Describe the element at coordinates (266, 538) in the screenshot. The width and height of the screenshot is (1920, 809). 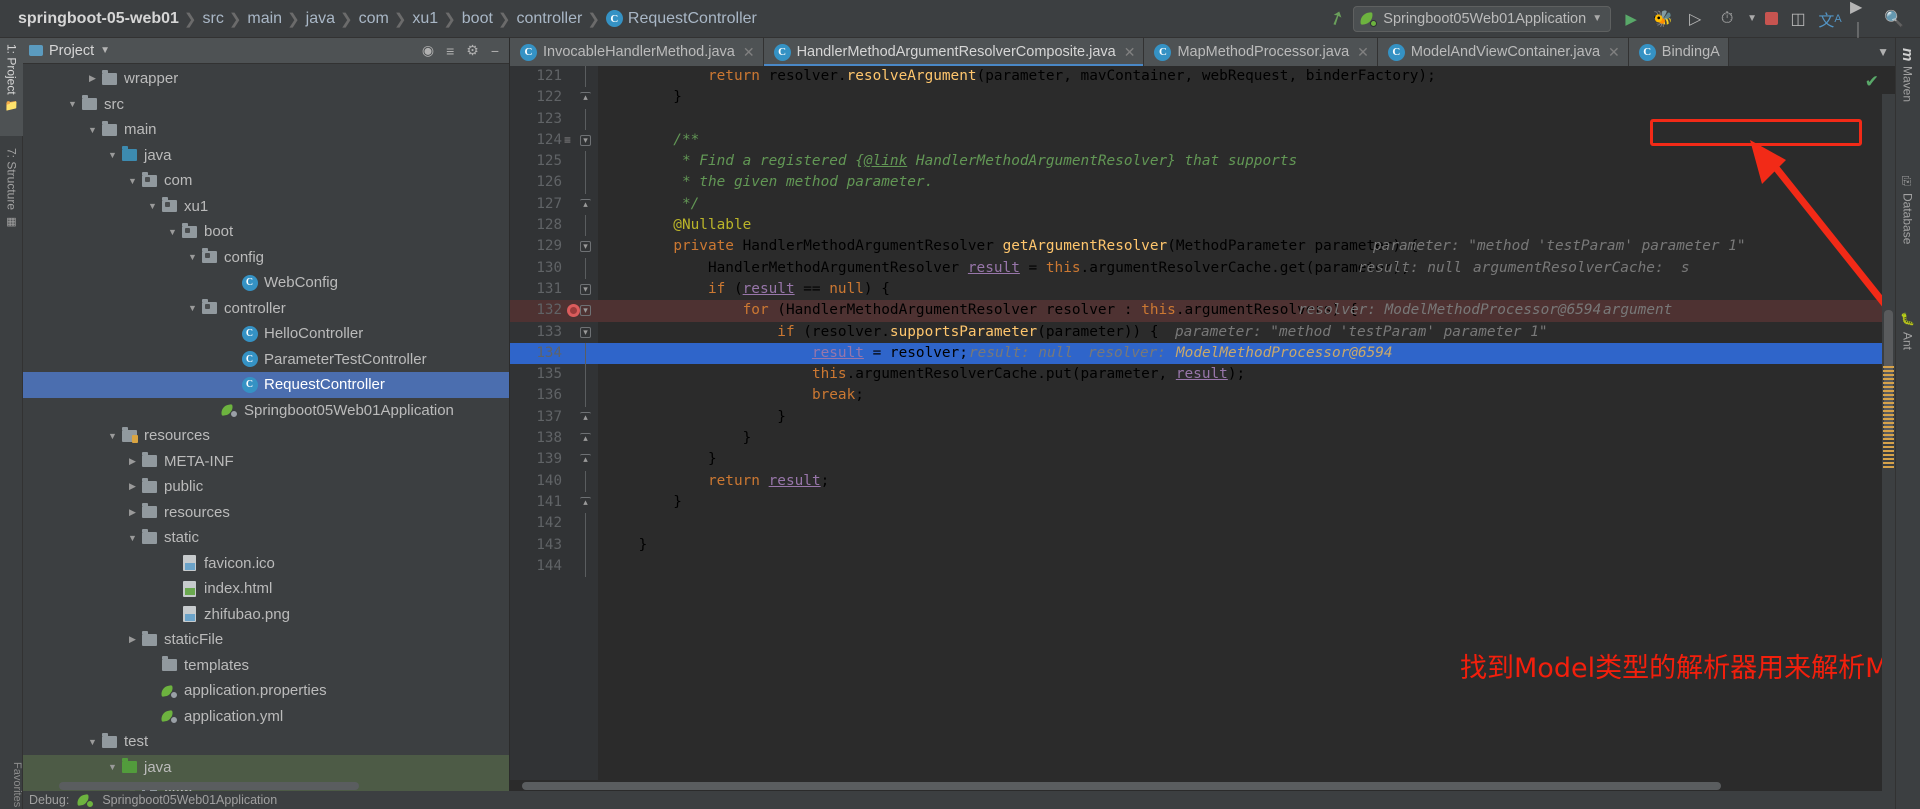
I see `tree-node-static: ▼ static` at that location.